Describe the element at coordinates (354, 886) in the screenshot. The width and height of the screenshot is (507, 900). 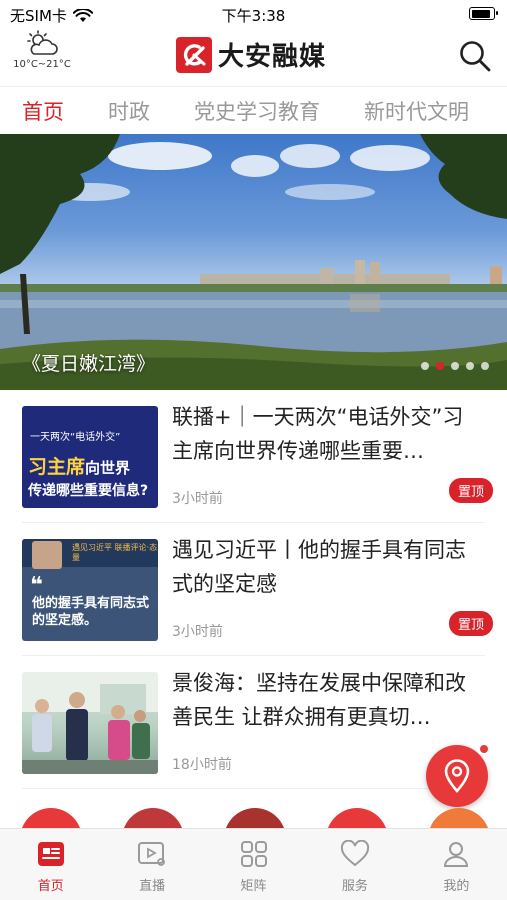
I see `nav-label: 服务` at that location.